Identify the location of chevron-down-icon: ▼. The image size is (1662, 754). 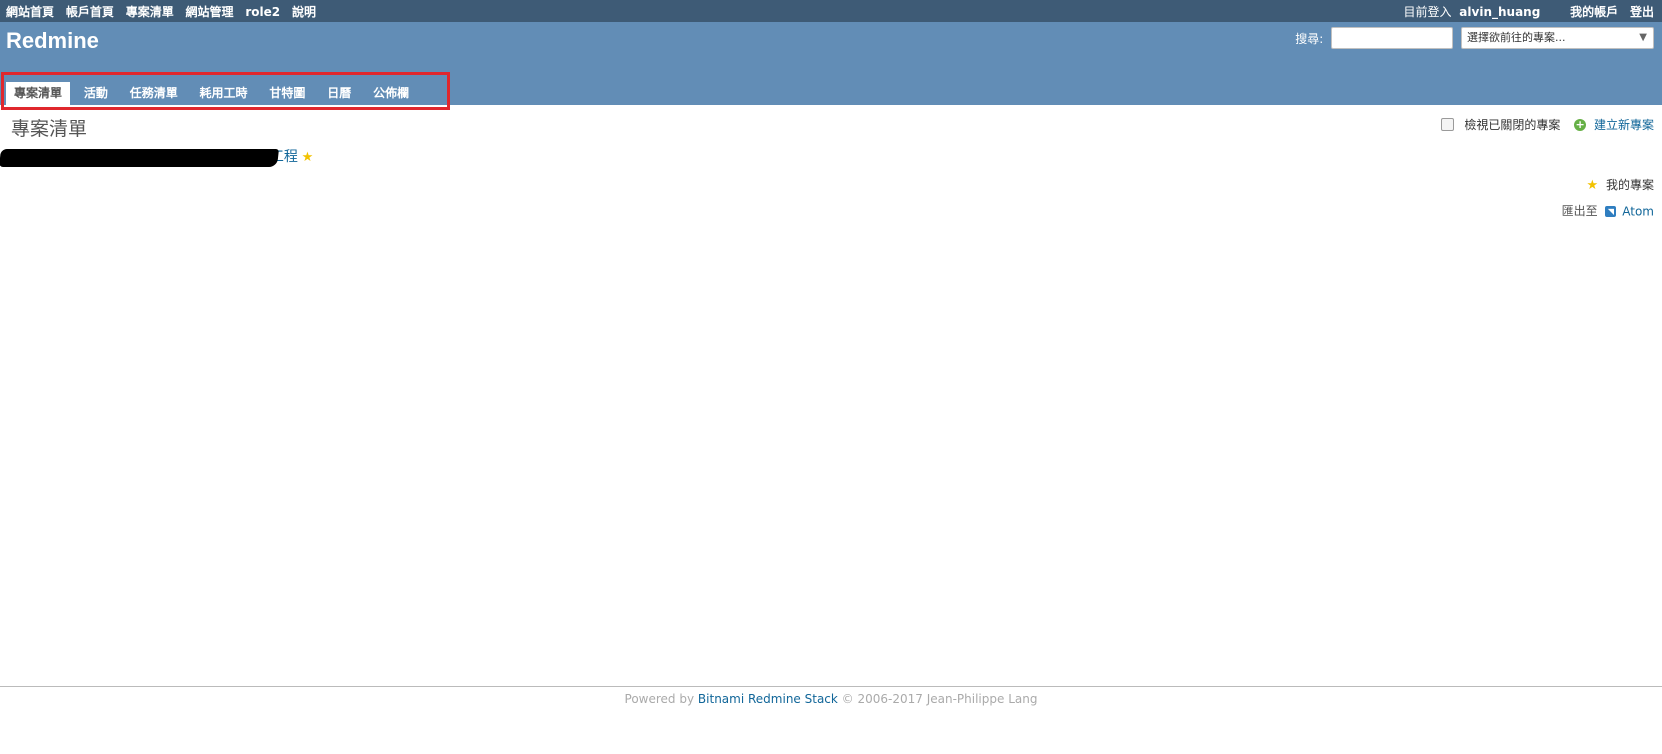
(1643, 37).